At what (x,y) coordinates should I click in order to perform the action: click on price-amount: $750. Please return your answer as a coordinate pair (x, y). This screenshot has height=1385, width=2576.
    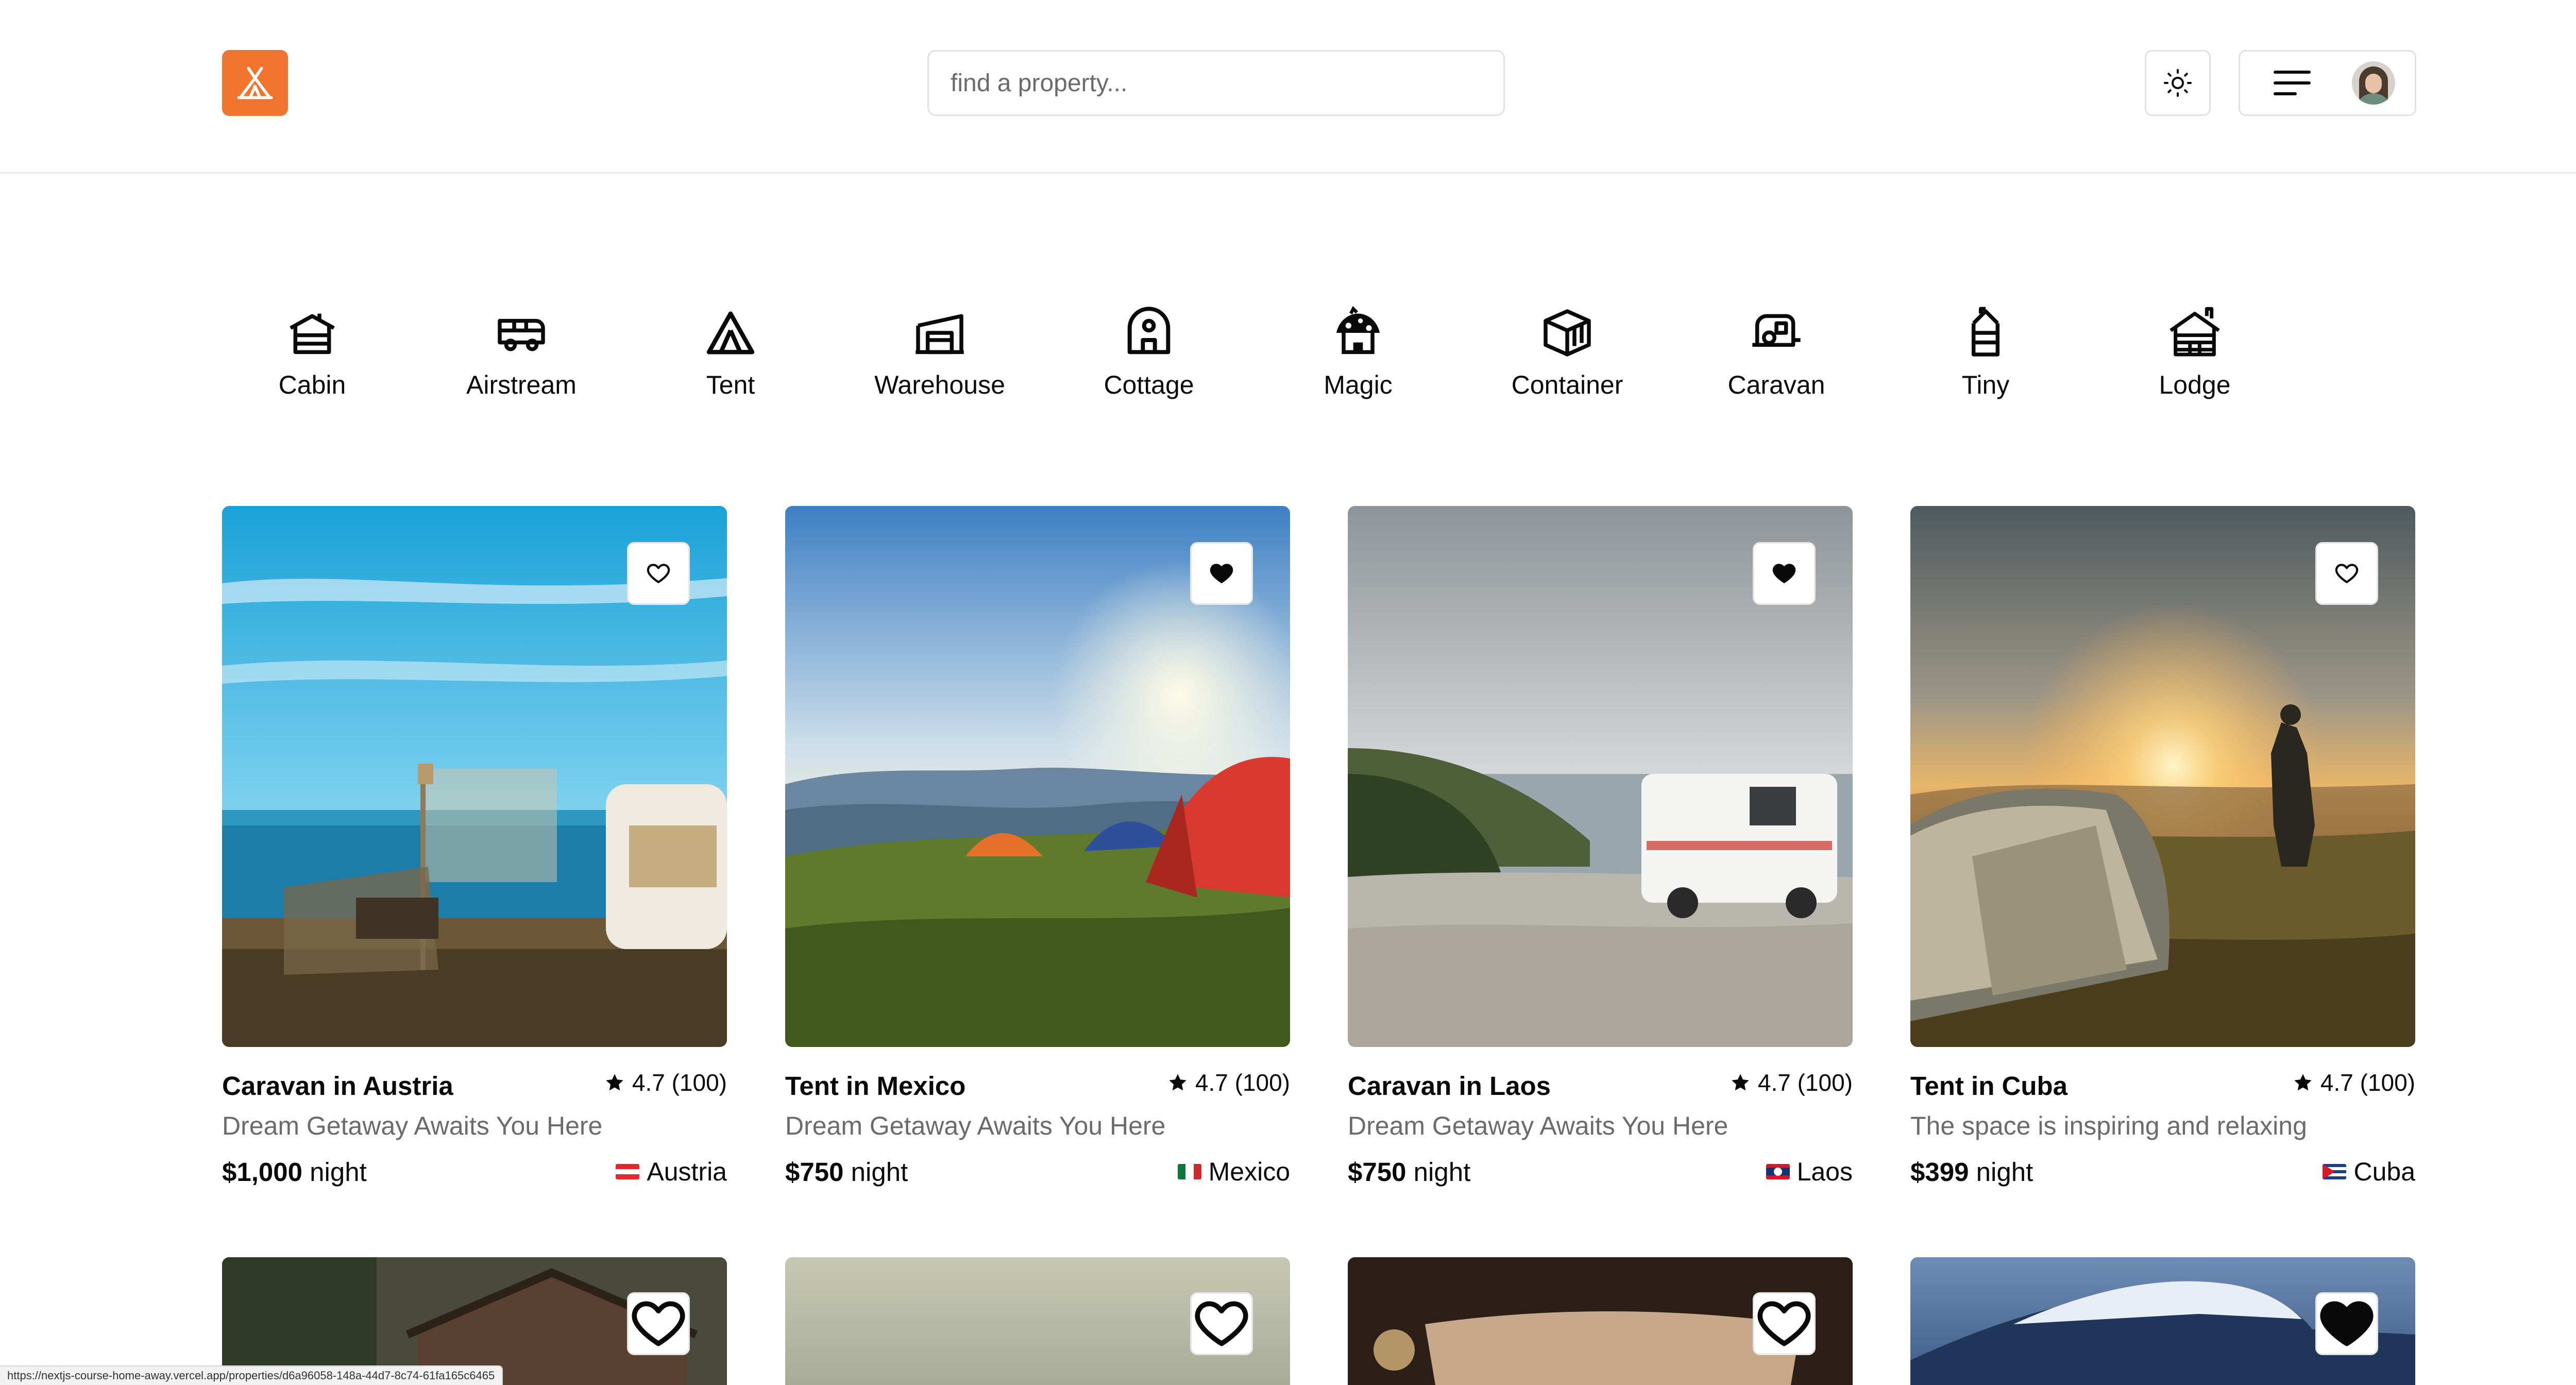
    Looking at the image, I should click on (814, 1172).